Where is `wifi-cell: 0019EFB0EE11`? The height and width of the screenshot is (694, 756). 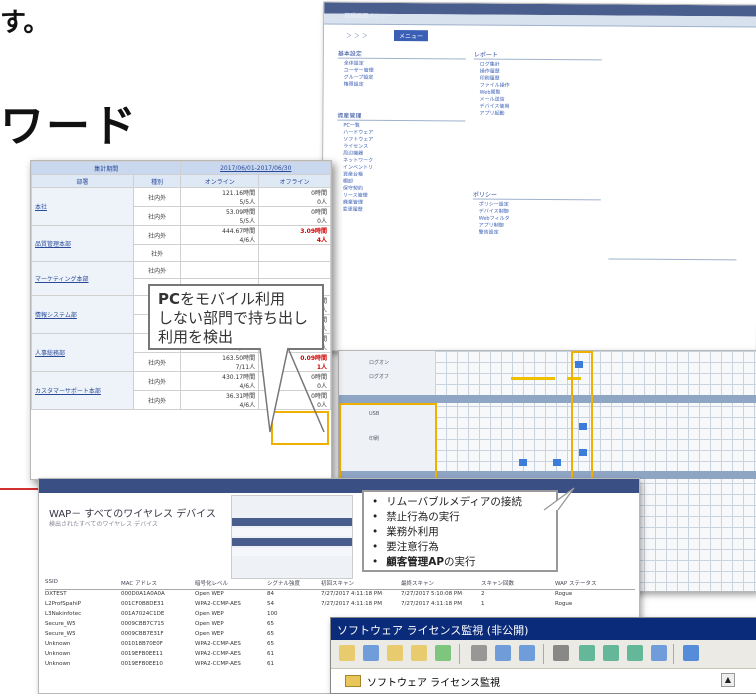 wifi-cell: 0019EFB0EE11 is located at coordinates (142, 654).